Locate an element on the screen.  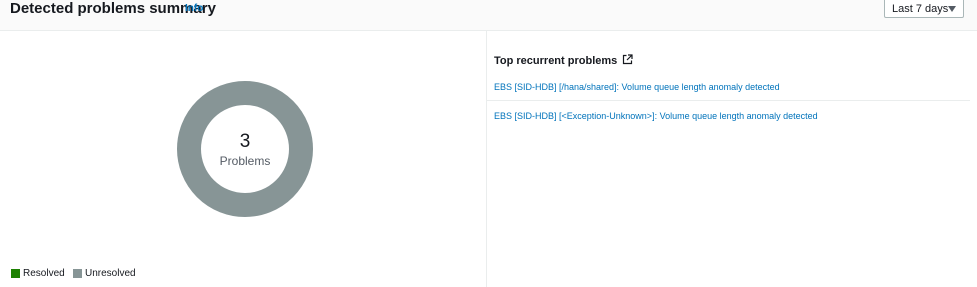
legend-swatch-unresolved is located at coordinates (77, 273).